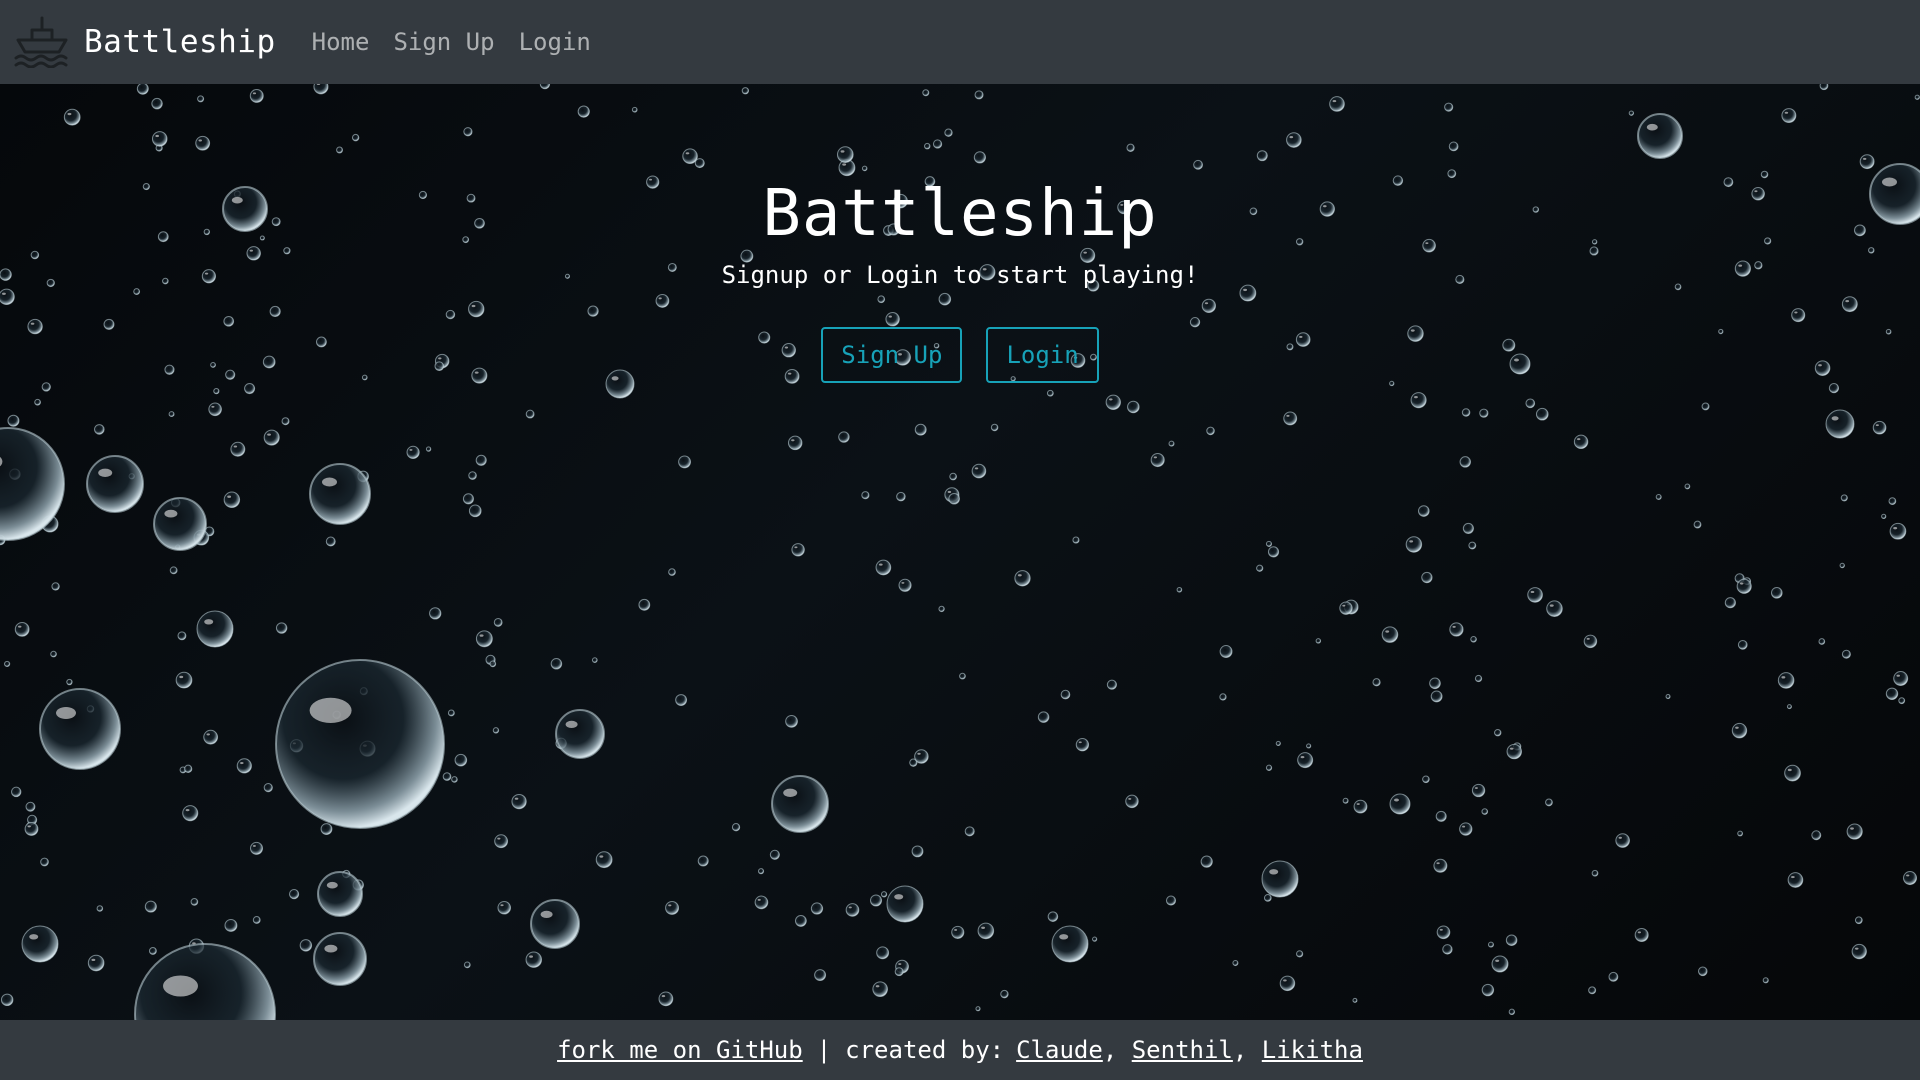 Image resolution: width=1920 pixels, height=1080 pixels. I want to click on author-link-senthil: Senthil, so click(1182, 1050).